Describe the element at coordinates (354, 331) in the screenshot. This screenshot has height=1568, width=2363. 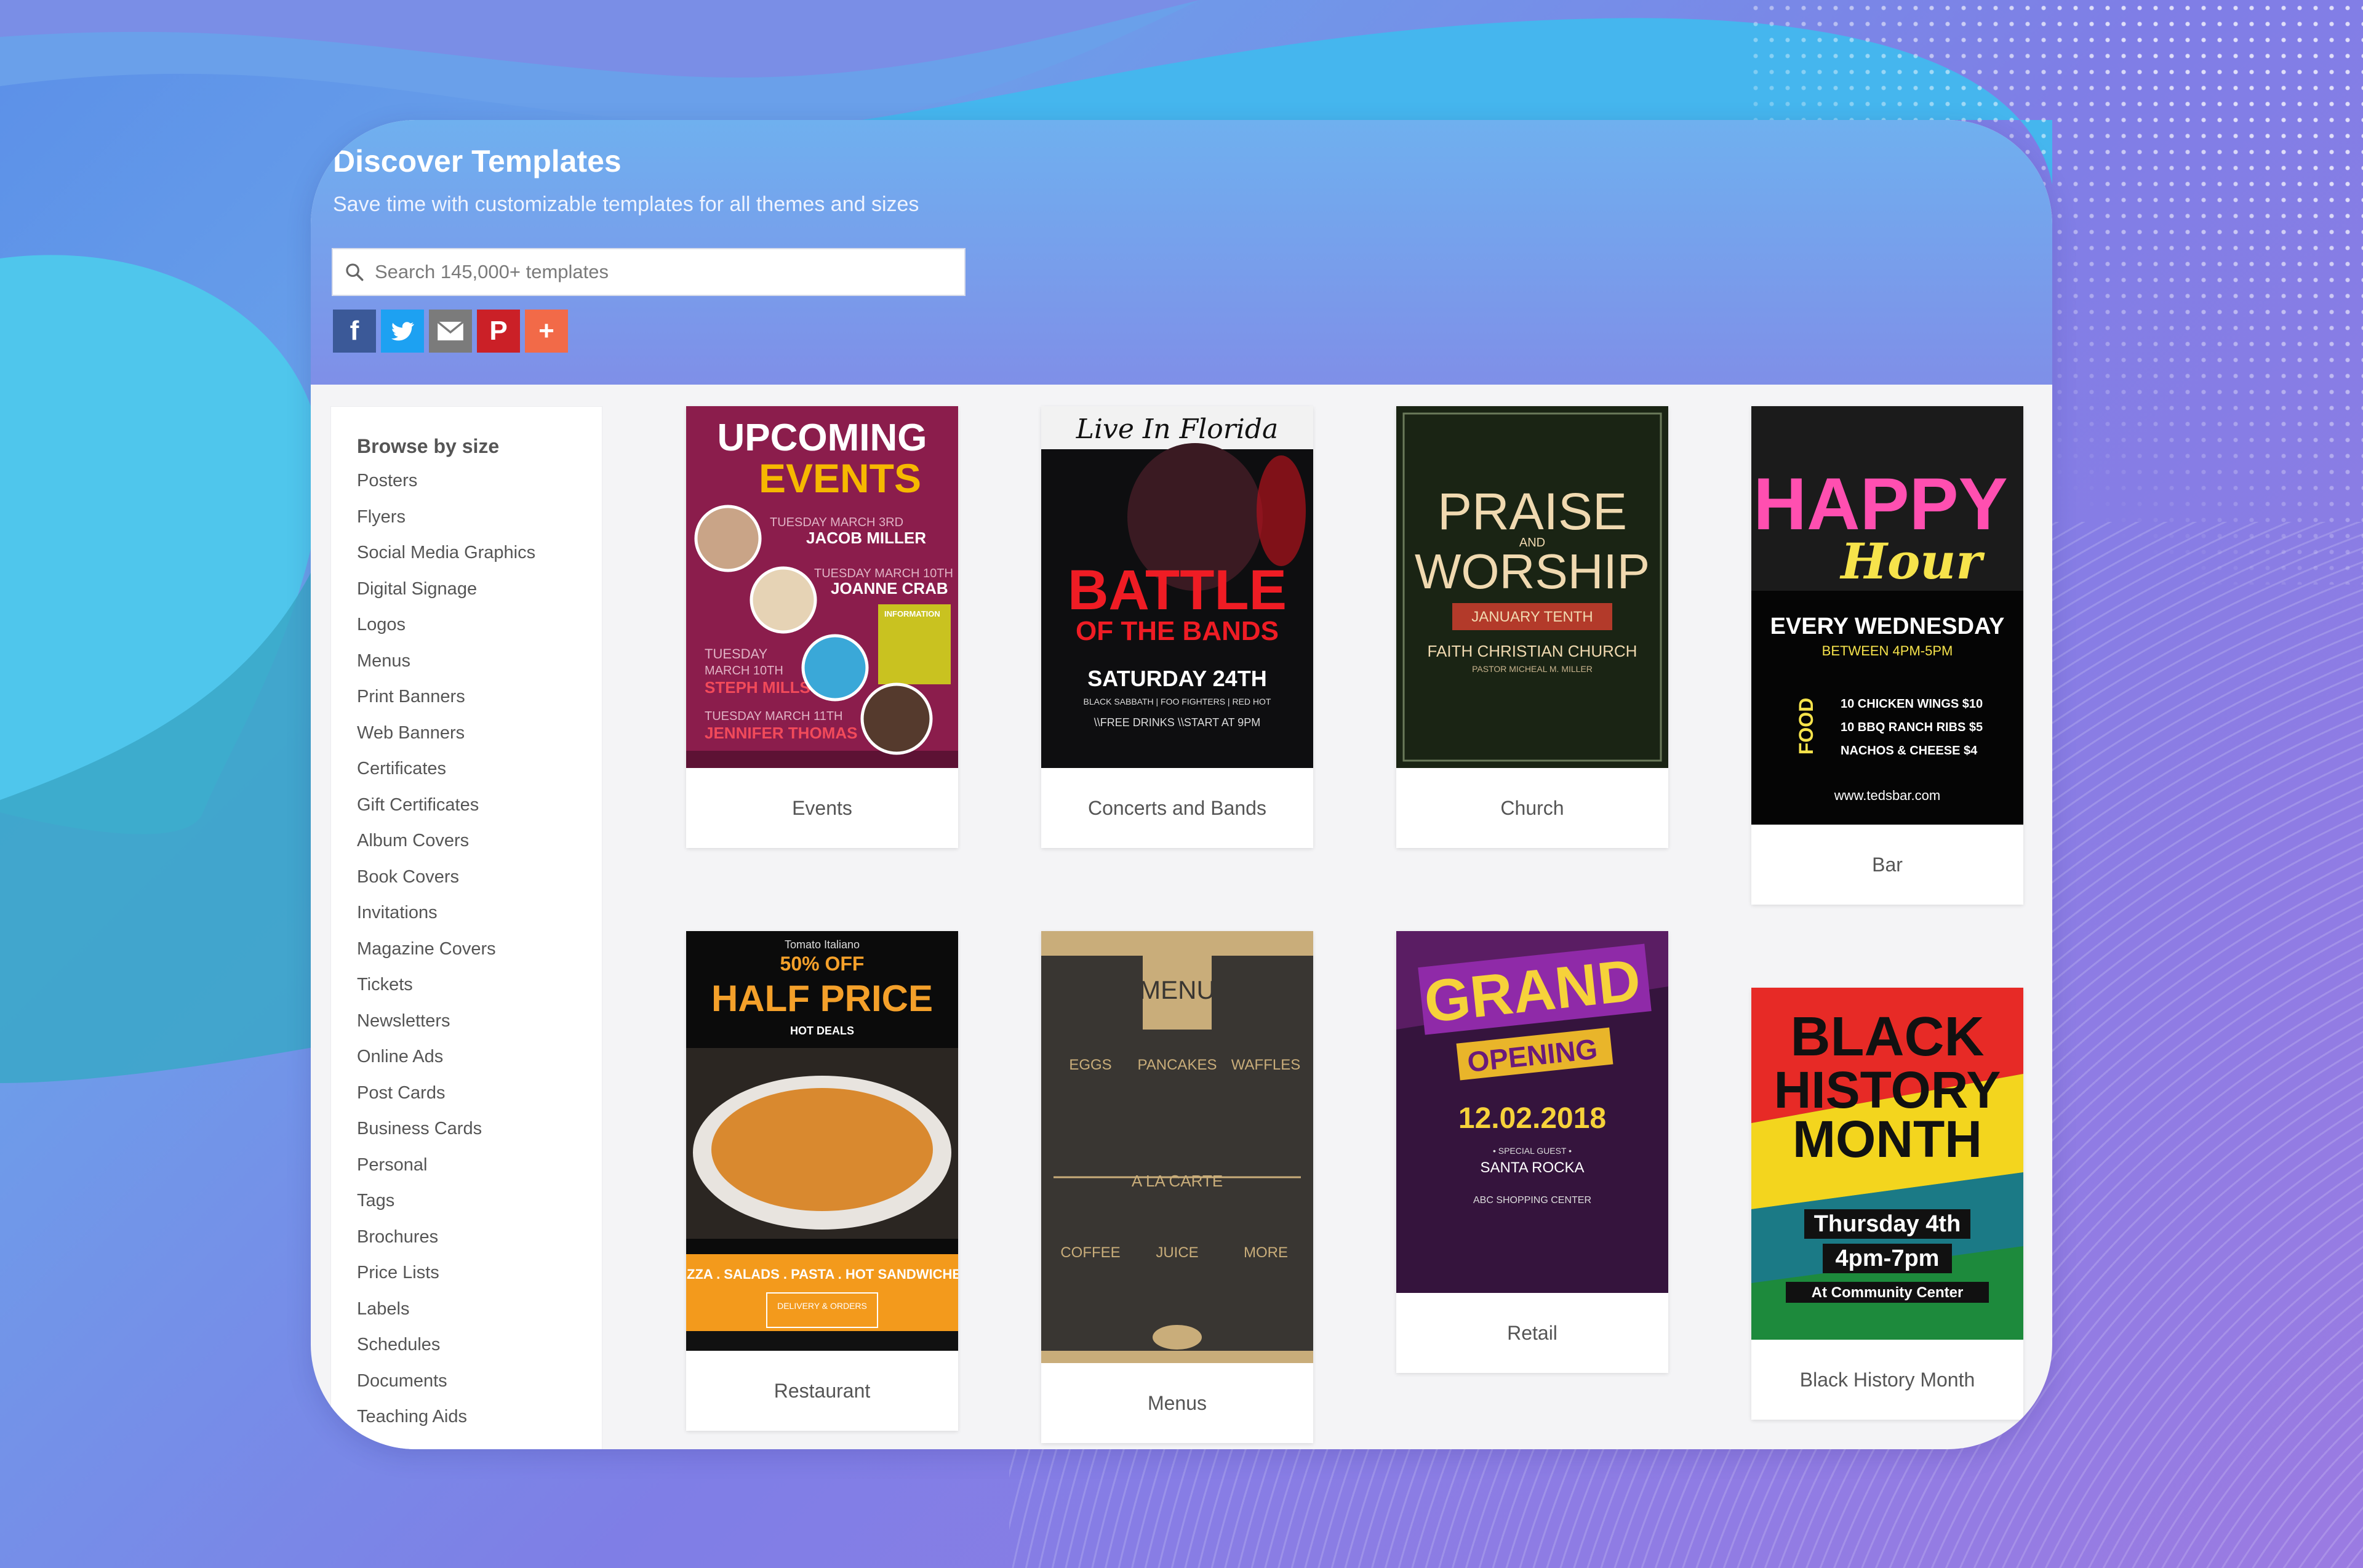
I see `facebook-icon: f` at that location.